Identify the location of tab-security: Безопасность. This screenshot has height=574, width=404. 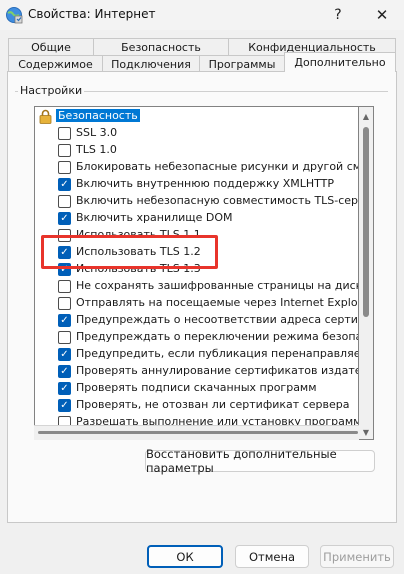
(161, 46).